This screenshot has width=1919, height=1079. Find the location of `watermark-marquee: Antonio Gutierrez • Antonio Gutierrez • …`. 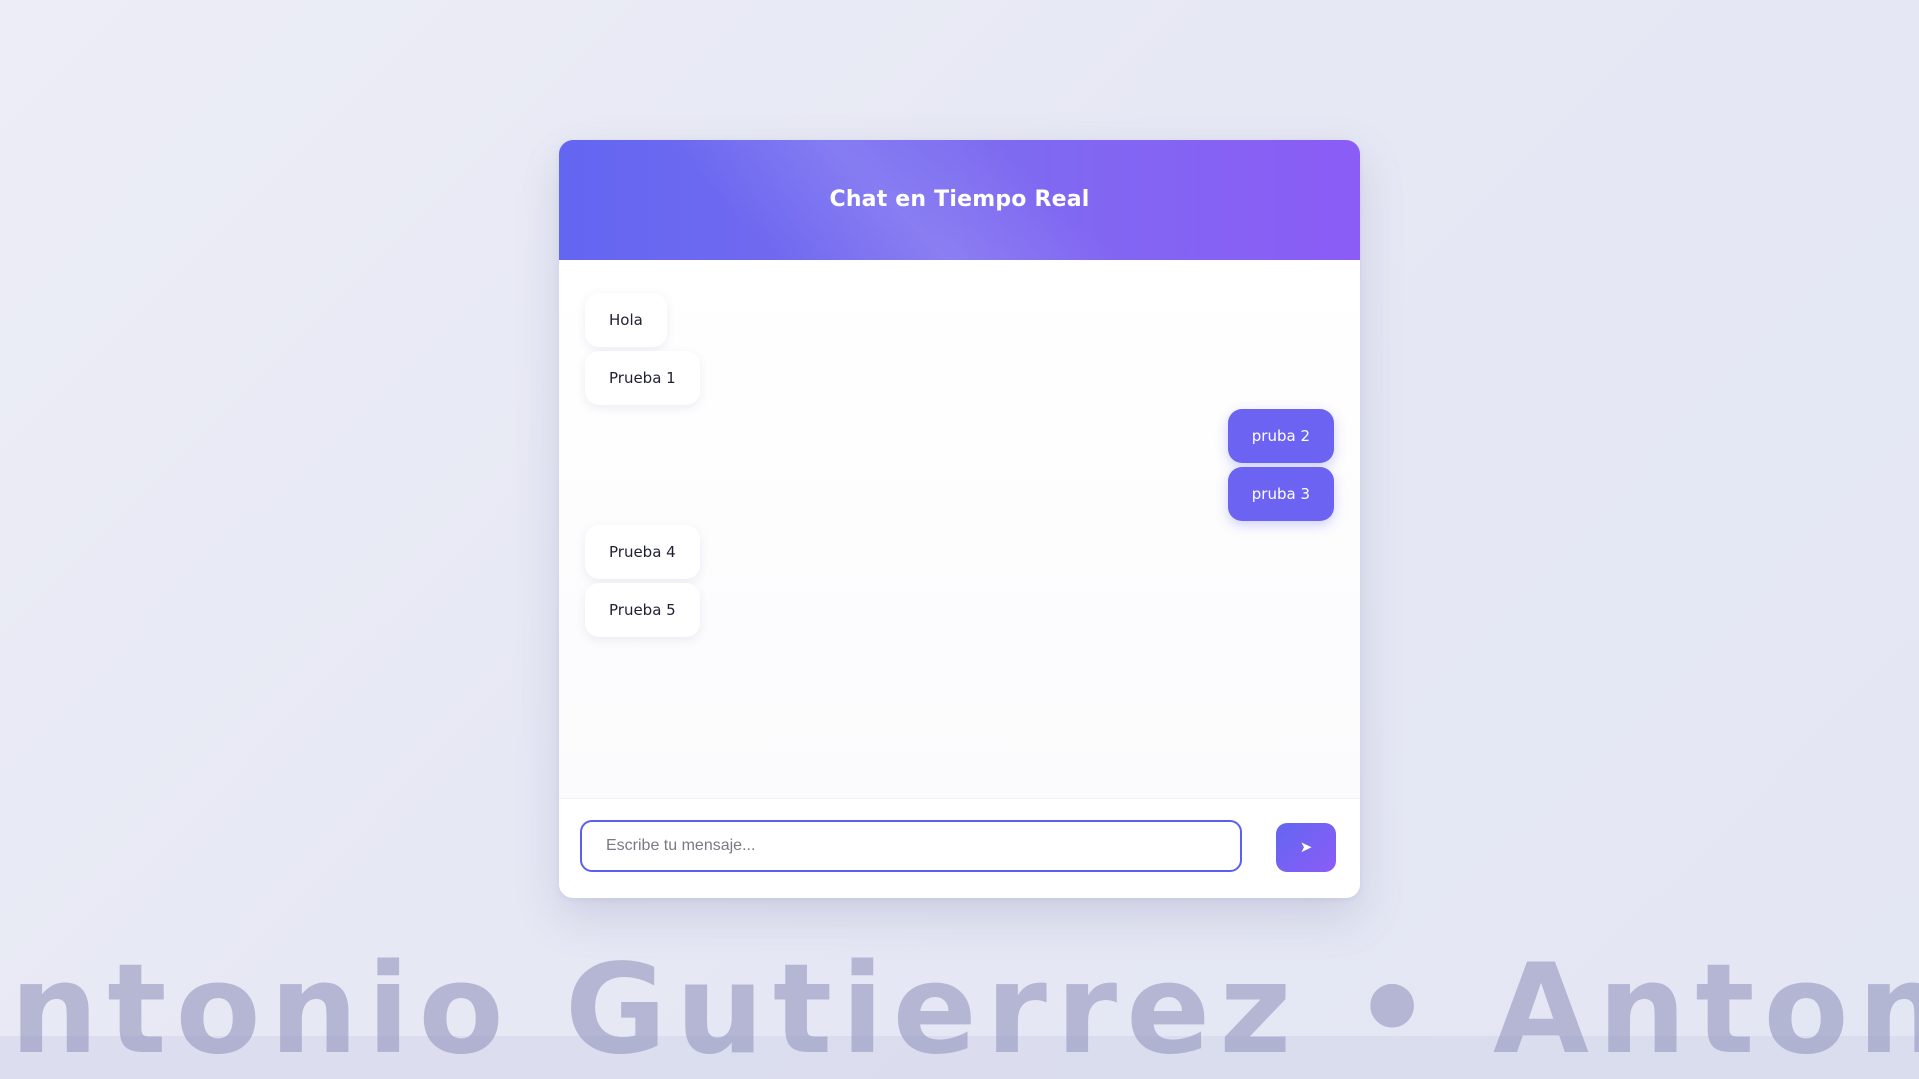

watermark-marquee: Antonio Gutierrez • Antonio Gutierrez • … is located at coordinates (959, 1009).